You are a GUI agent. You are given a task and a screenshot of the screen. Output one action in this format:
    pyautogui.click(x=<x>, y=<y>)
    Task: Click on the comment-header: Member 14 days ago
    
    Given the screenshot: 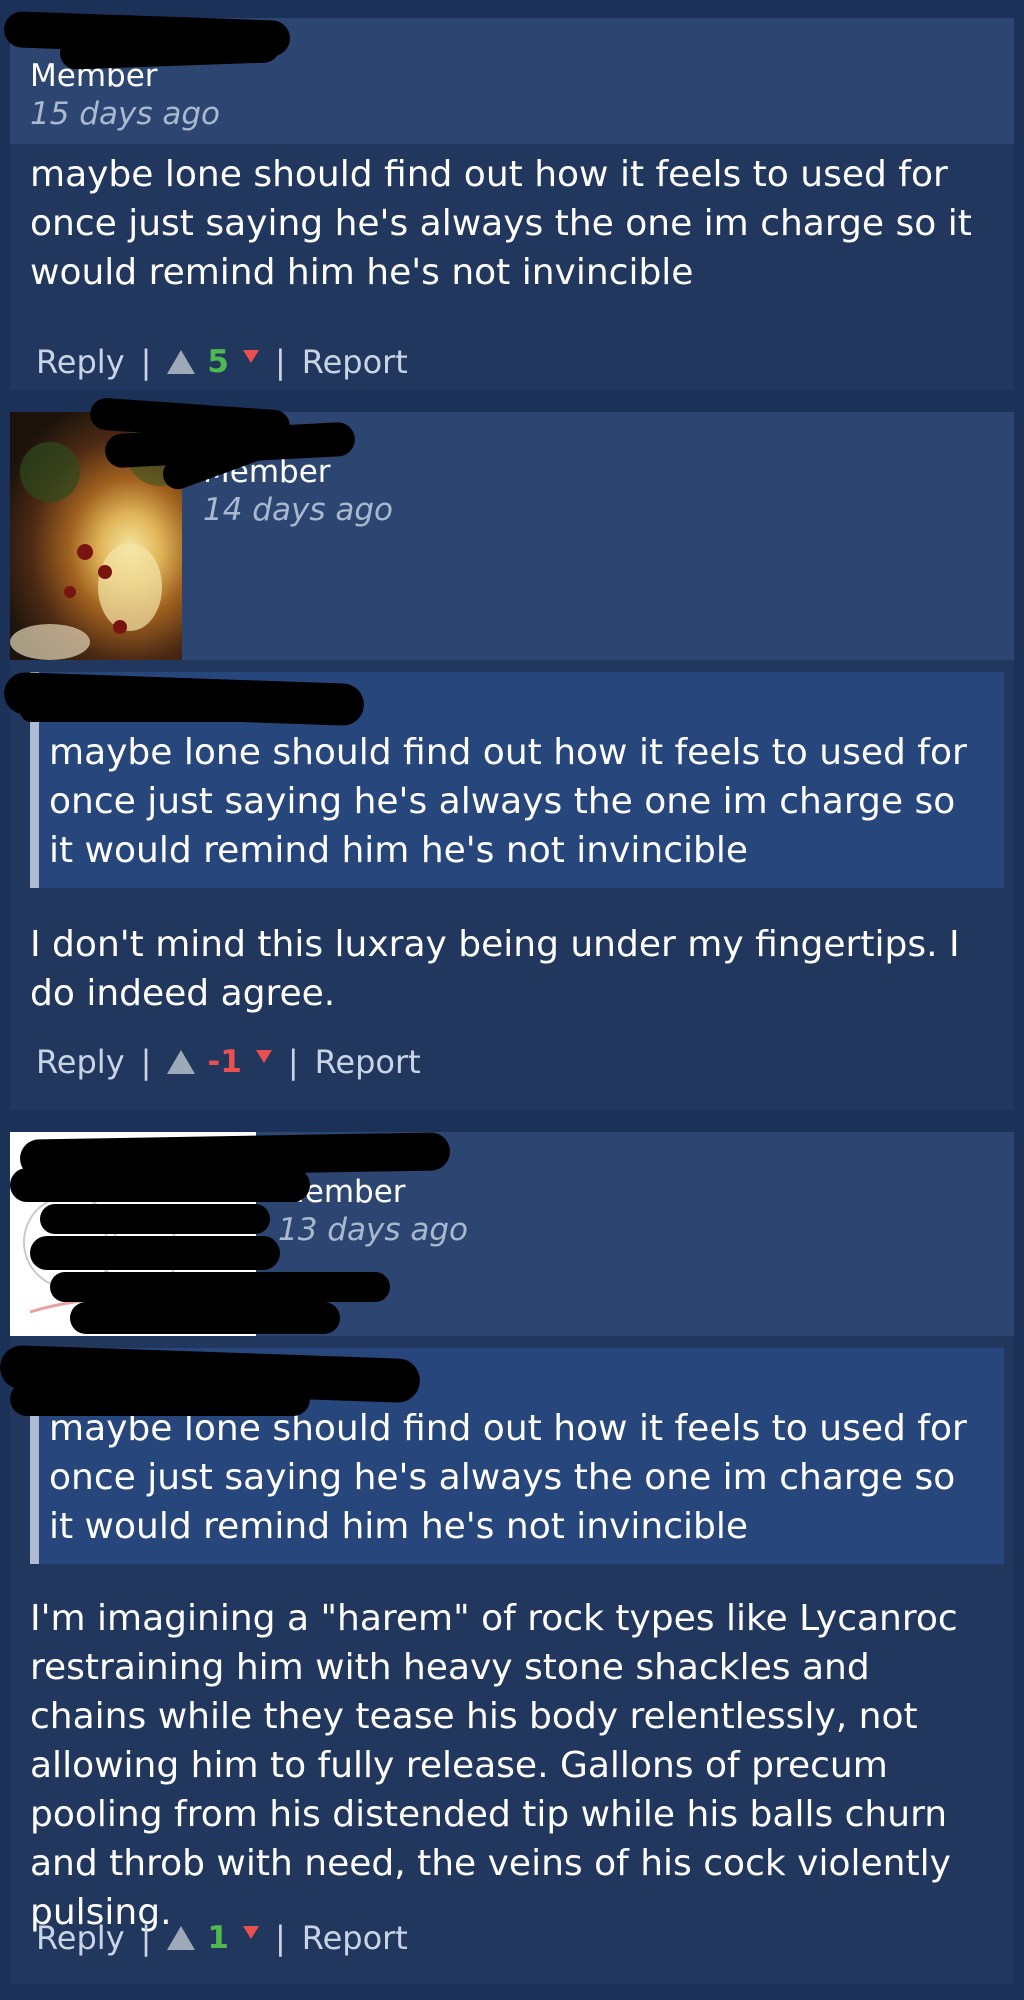 What is the action you would take?
    pyautogui.click(x=512, y=528)
    